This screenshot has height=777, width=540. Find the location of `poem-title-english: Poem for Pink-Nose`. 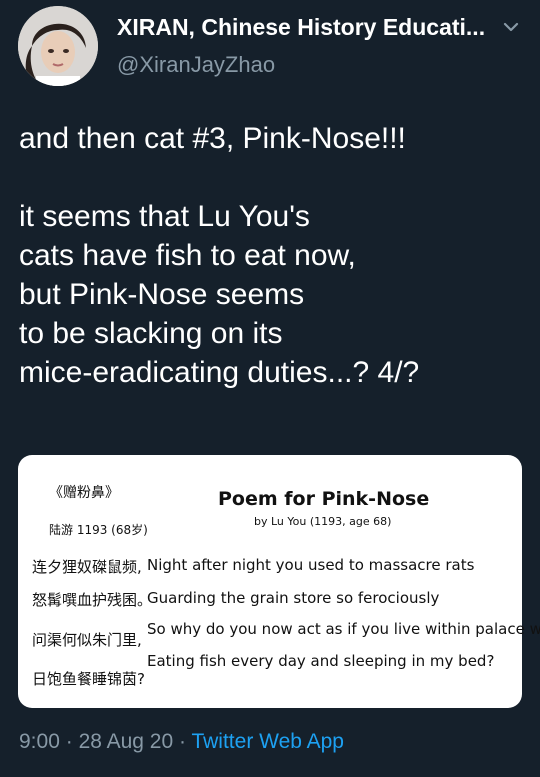

poem-title-english: Poem for Pink-Nose is located at coordinates (324, 499).